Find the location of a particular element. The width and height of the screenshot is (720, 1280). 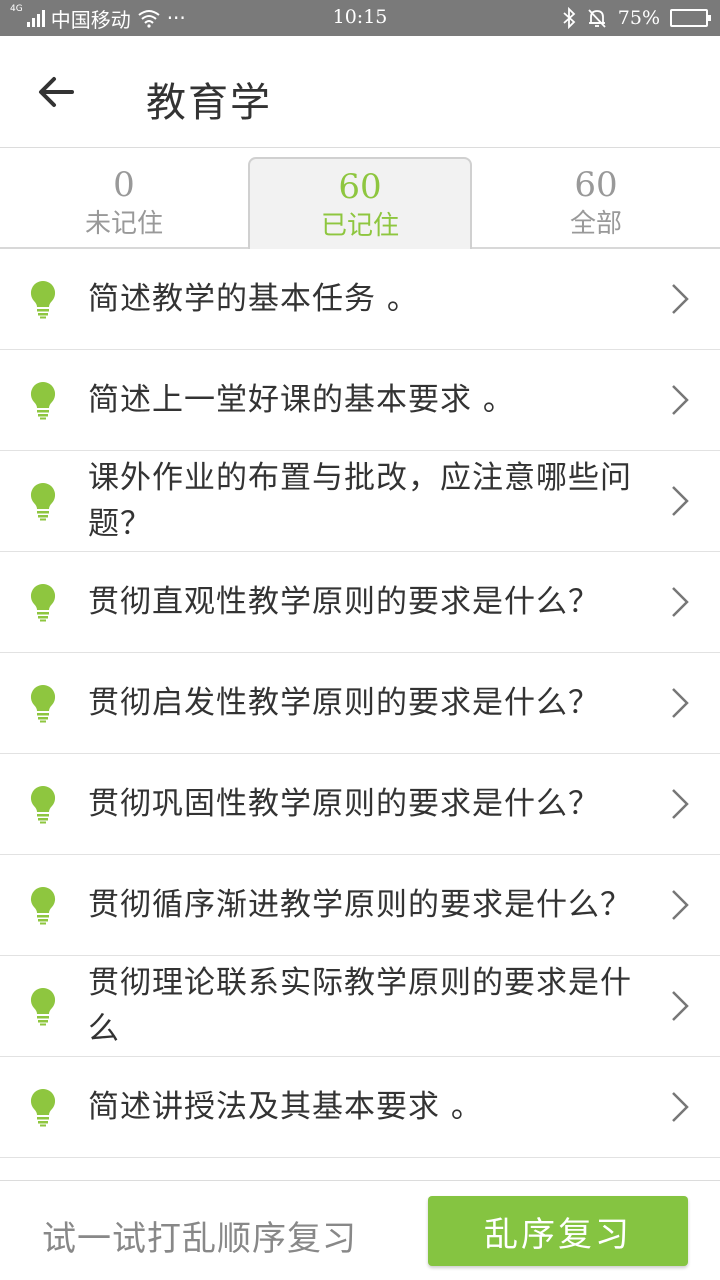

list-item: 贯彻巩固性教学原则的要求是什么？ is located at coordinates (360, 804).